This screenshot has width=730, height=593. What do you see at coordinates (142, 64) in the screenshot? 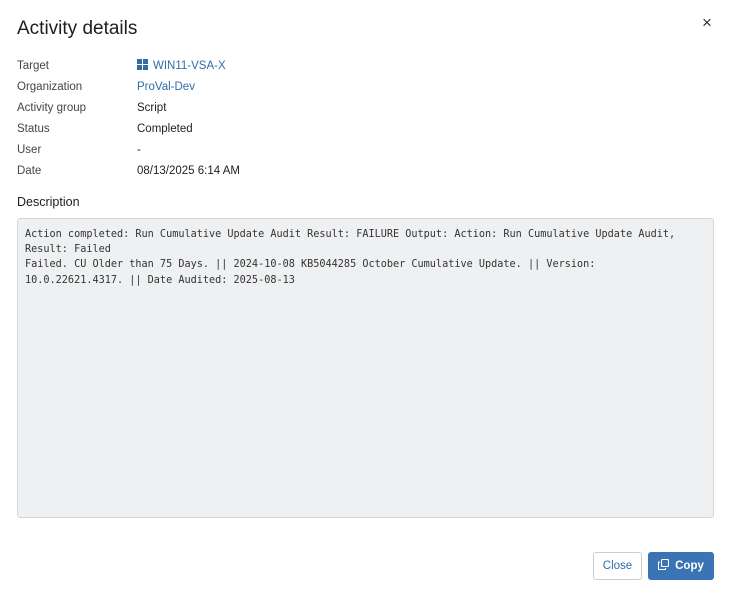
I see `windows-icon` at bounding box center [142, 64].